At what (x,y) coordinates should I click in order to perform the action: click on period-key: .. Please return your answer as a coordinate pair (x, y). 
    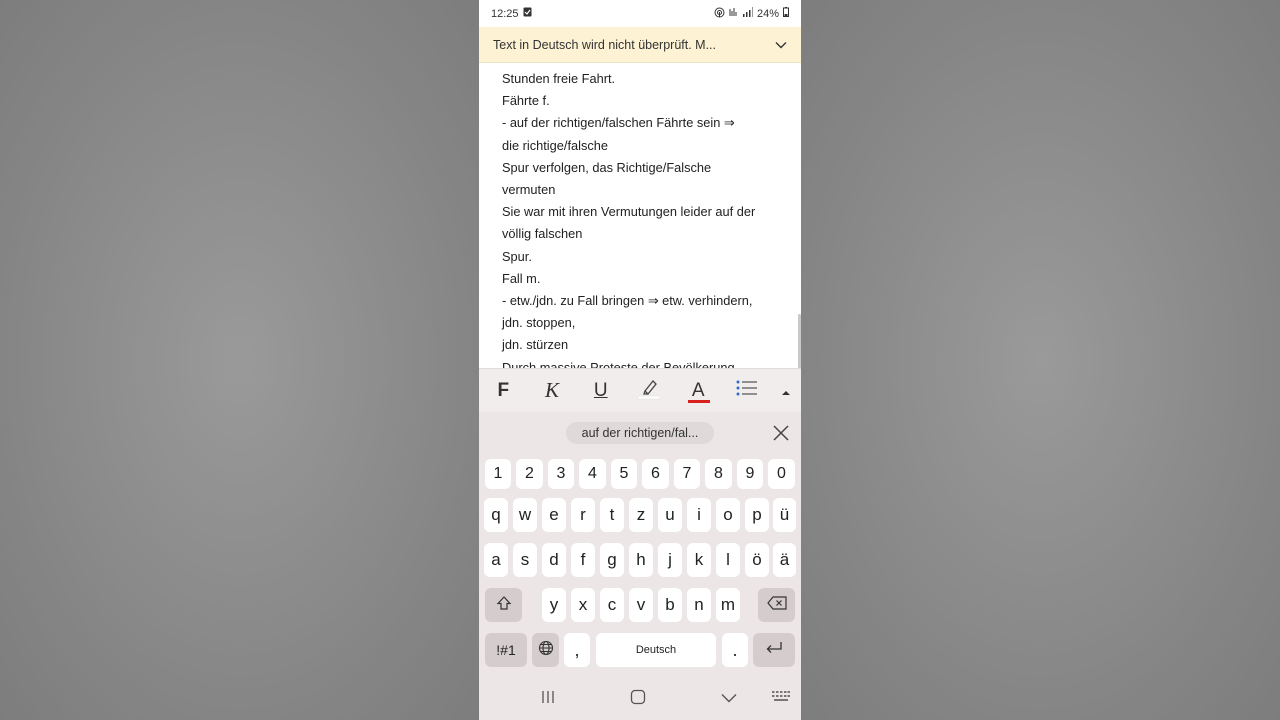
    Looking at the image, I should click on (735, 650).